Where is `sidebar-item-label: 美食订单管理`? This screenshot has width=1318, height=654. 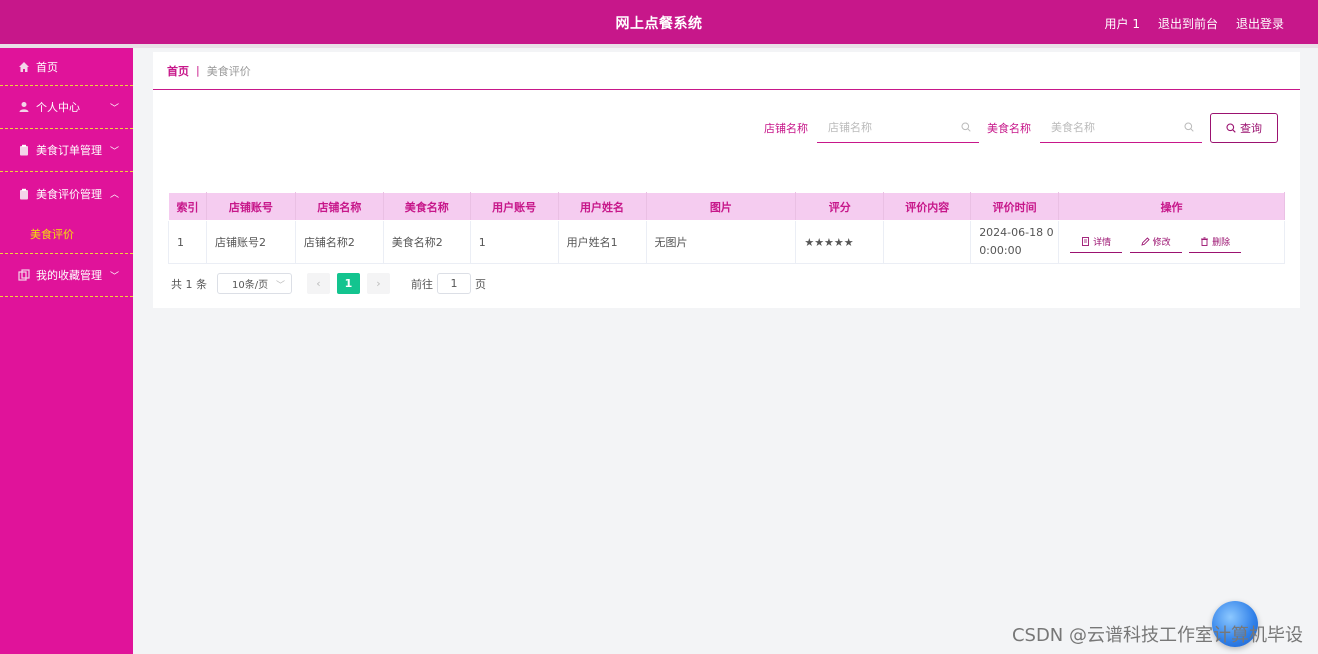 sidebar-item-label: 美食订单管理 is located at coordinates (69, 150).